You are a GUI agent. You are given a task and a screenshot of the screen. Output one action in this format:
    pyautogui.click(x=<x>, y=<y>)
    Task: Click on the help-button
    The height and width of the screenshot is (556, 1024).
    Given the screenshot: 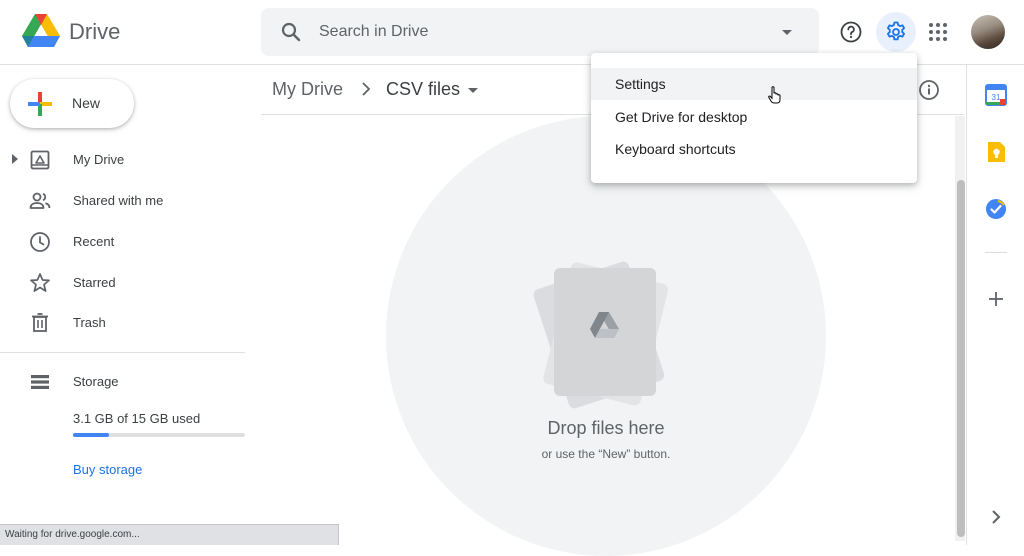 What is the action you would take?
    pyautogui.click(x=851, y=32)
    